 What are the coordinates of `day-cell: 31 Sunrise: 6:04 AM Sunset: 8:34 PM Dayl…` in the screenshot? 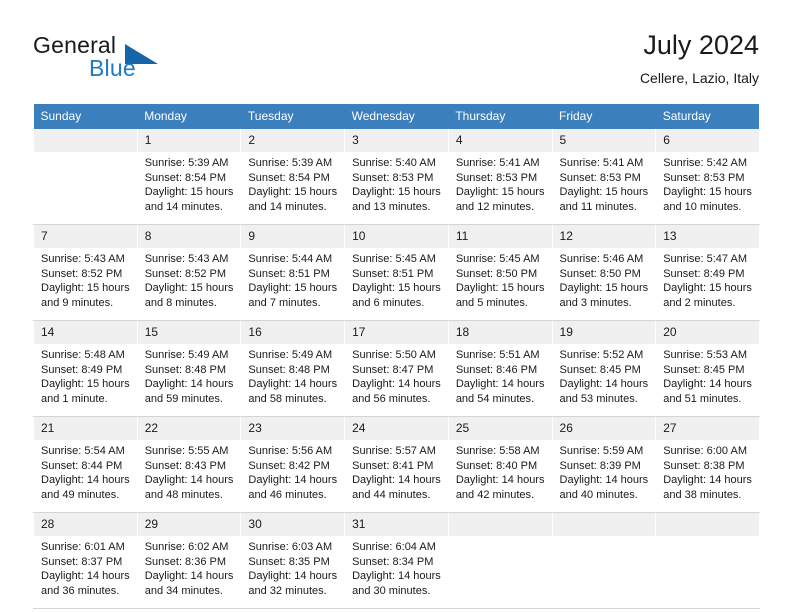 It's located at (396, 560).